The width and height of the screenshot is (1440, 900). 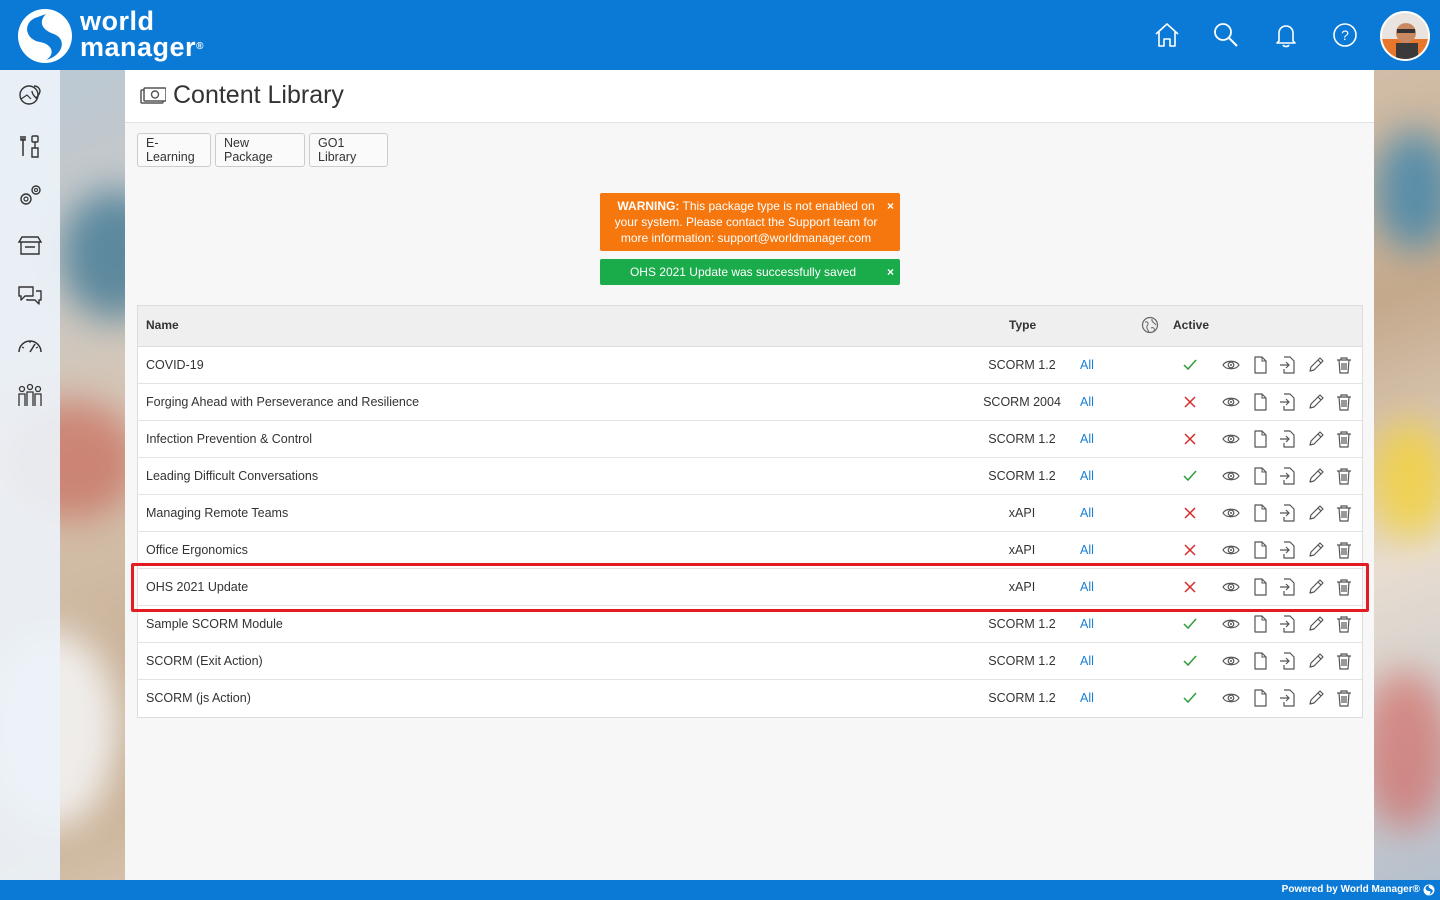 I want to click on header-name: Name, so click(x=162, y=325).